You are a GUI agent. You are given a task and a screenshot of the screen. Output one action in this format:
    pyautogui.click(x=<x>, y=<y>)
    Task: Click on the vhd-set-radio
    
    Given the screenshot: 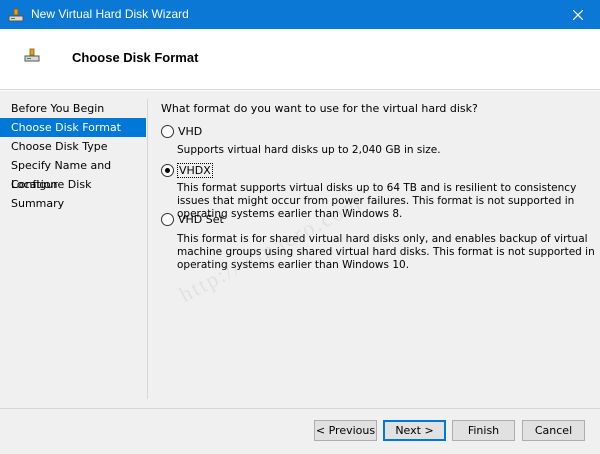 What is the action you would take?
    pyautogui.click(x=167, y=219)
    